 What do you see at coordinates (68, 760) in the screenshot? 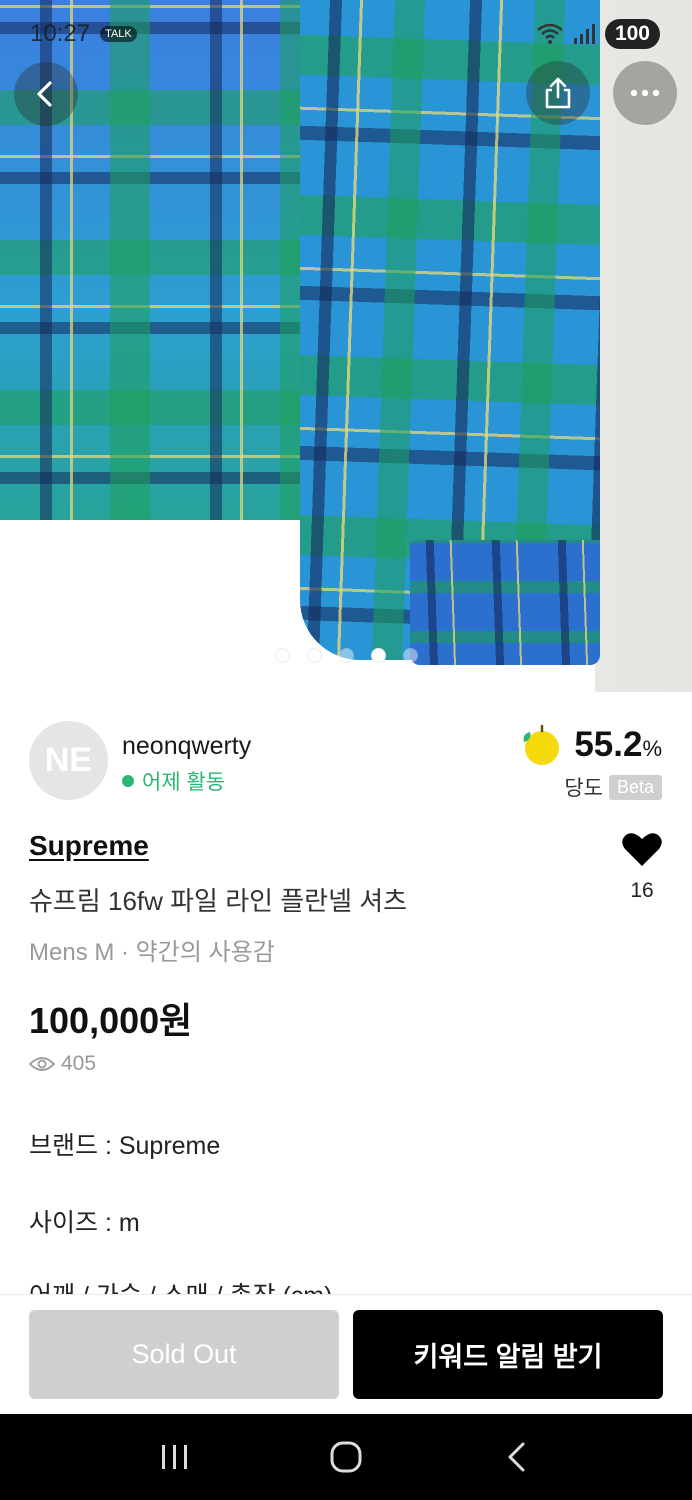
I see `avatar: NE` at bounding box center [68, 760].